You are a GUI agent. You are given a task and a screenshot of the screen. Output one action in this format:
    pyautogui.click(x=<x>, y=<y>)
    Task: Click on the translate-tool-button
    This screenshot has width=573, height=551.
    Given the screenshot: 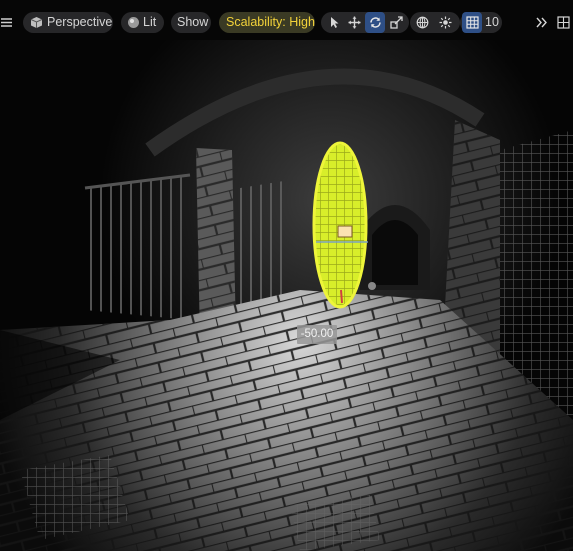 What is the action you would take?
    pyautogui.click(x=354, y=22)
    